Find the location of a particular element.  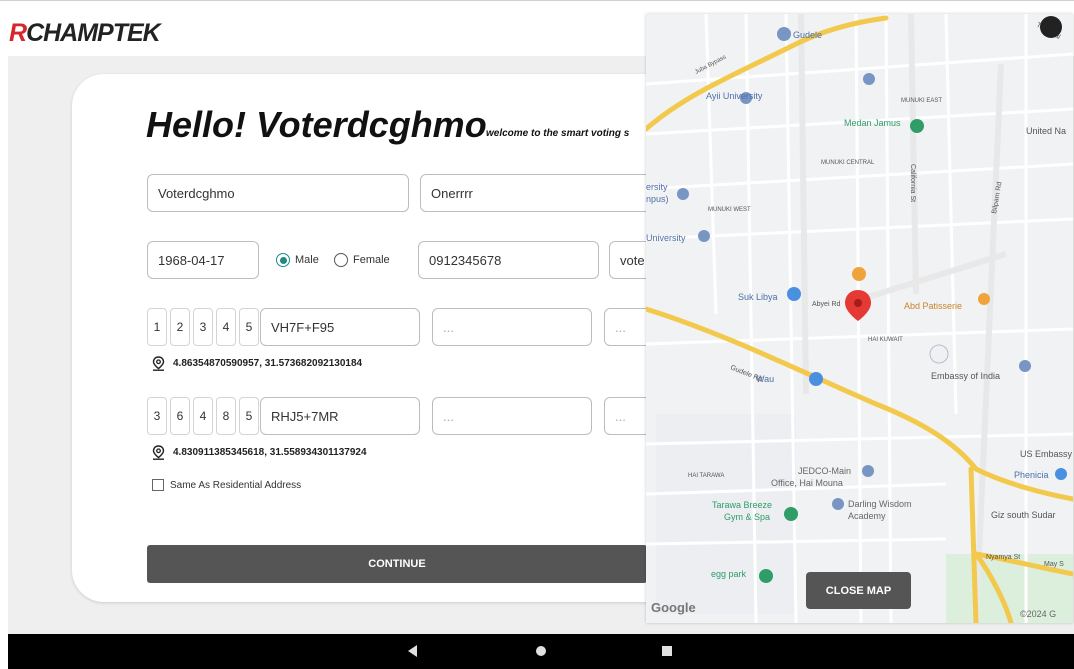

svg-text: MUNUKI CENTRAL is located at coordinates (848, 163).